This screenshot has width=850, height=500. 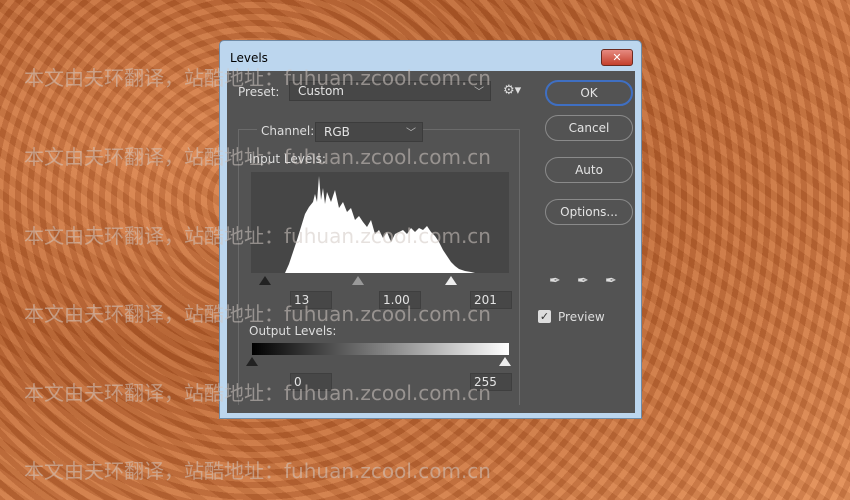 I want to click on auto-button: Auto, so click(x=589, y=170).